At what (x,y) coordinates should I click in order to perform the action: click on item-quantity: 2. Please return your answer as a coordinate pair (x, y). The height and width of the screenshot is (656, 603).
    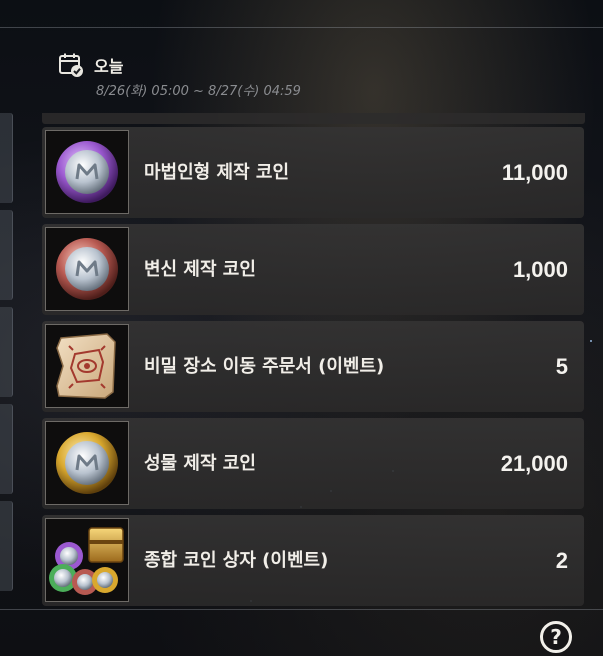
    Looking at the image, I should click on (561, 560).